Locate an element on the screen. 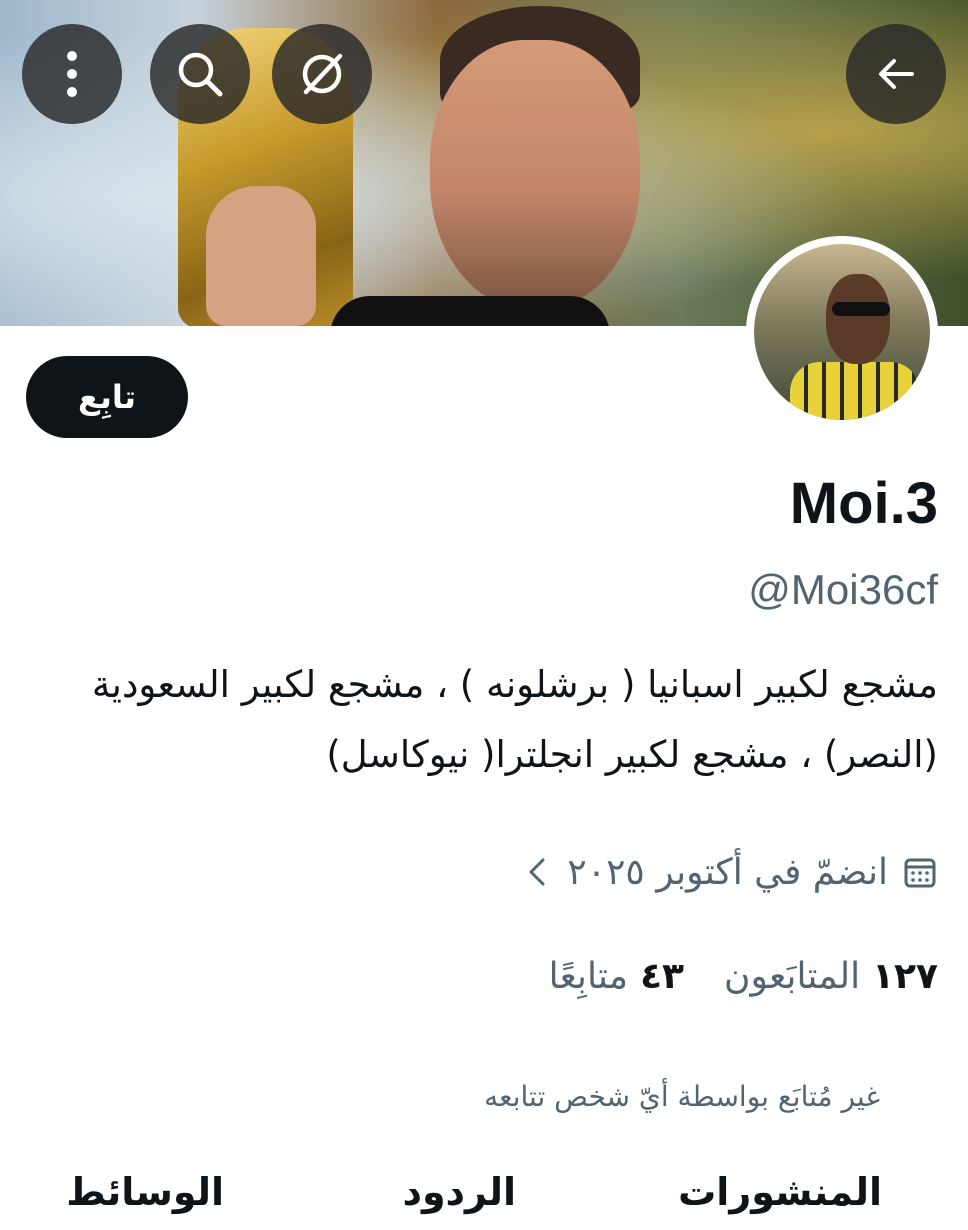 The height and width of the screenshot is (1230, 968). search-button is located at coordinates (200, 74).